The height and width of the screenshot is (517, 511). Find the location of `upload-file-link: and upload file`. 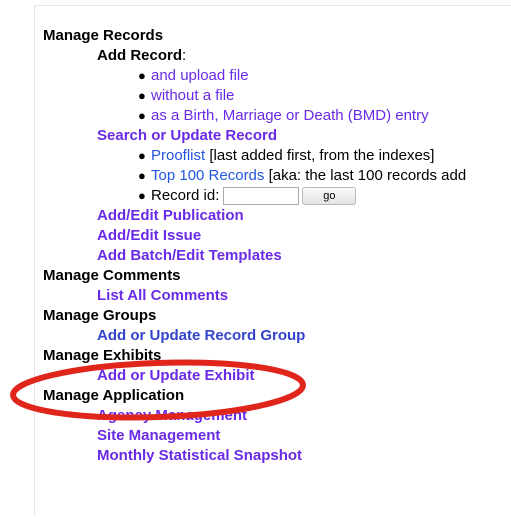

upload-file-link: and upload file is located at coordinates (200, 75).